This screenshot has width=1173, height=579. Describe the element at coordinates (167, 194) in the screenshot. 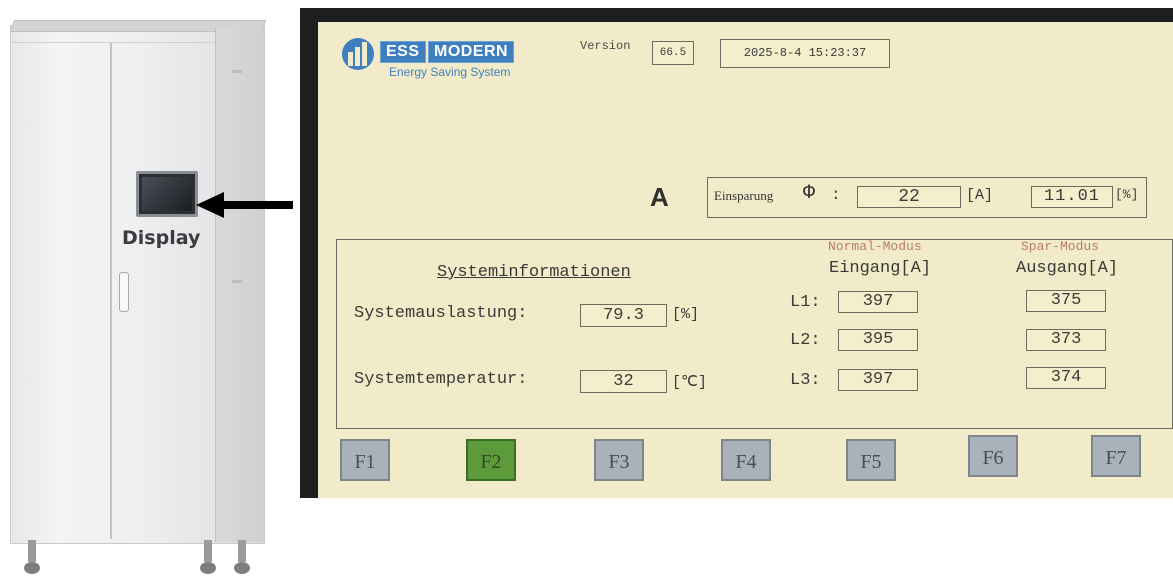

I see `cabinet-display-screen` at that location.